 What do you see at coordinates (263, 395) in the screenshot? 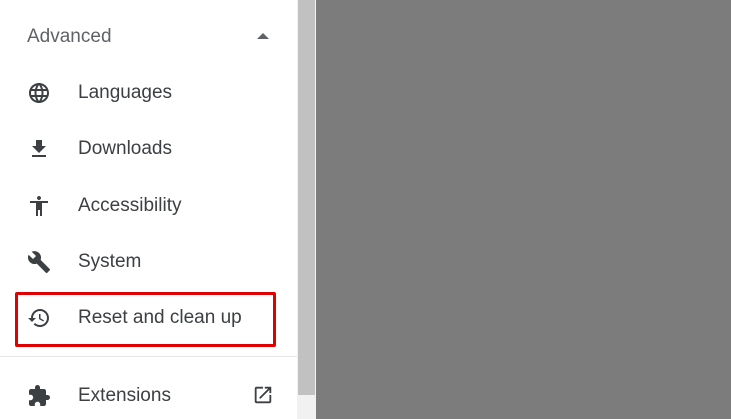
I see `open-in-new-icon` at bounding box center [263, 395].